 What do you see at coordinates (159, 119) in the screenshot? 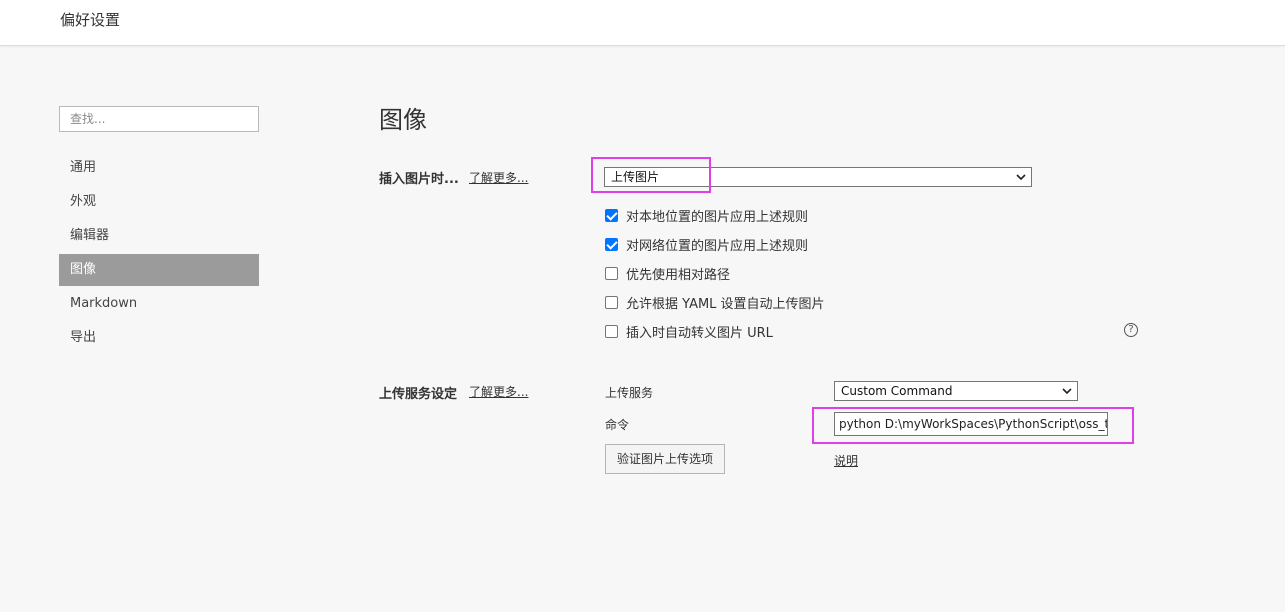
I see `search-input` at bounding box center [159, 119].